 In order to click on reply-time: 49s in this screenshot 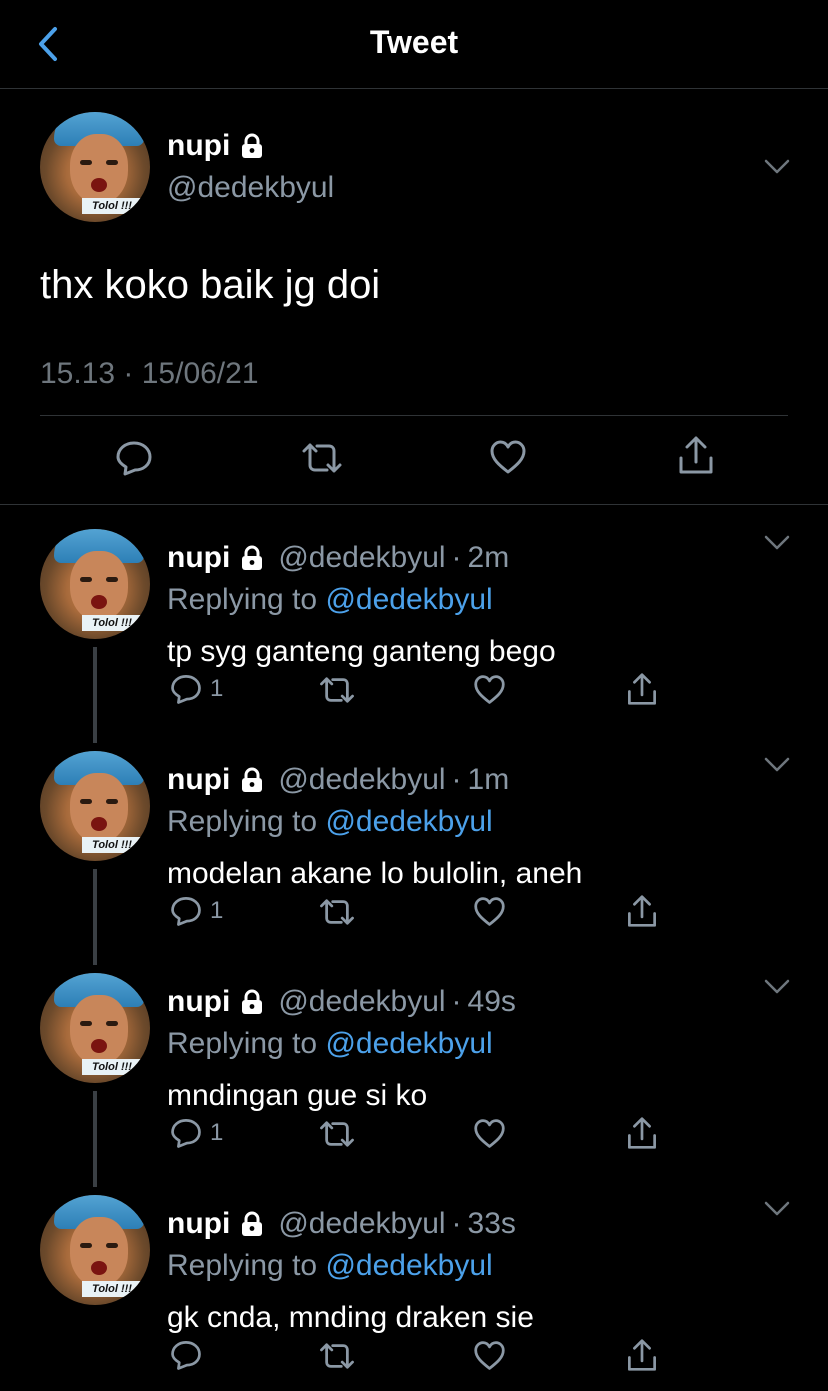, I will do `click(491, 1001)`.